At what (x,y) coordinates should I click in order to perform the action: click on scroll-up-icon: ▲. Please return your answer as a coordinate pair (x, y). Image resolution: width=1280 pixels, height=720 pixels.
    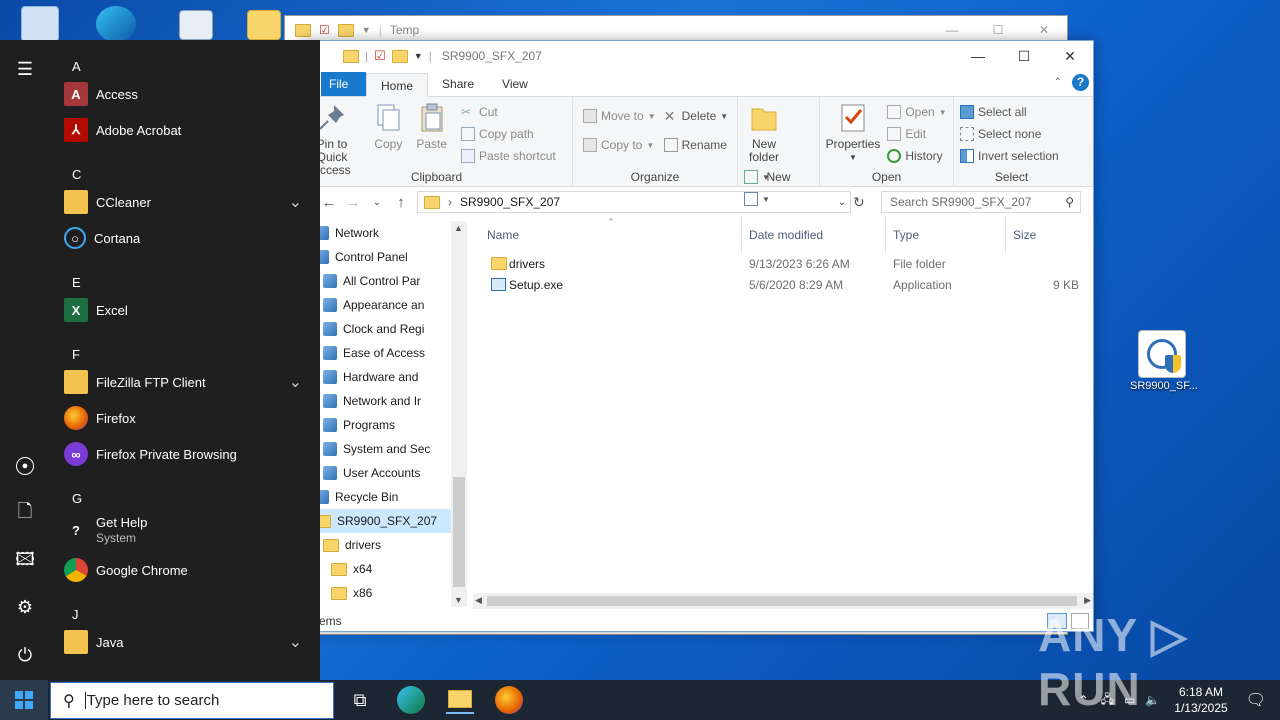
    Looking at the image, I should click on (458, 228).